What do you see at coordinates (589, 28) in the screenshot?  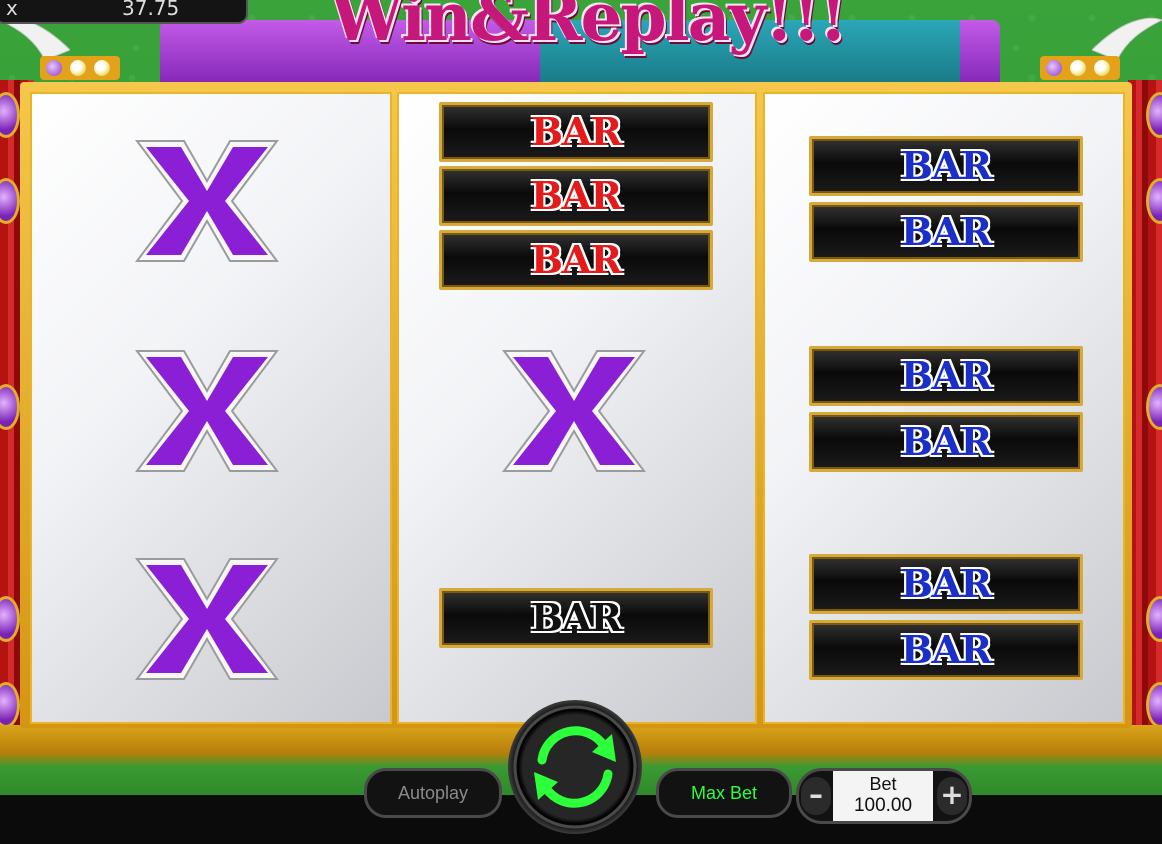 I see `game-logo: Win&Replay!!!` at bounding box center [589, 28].